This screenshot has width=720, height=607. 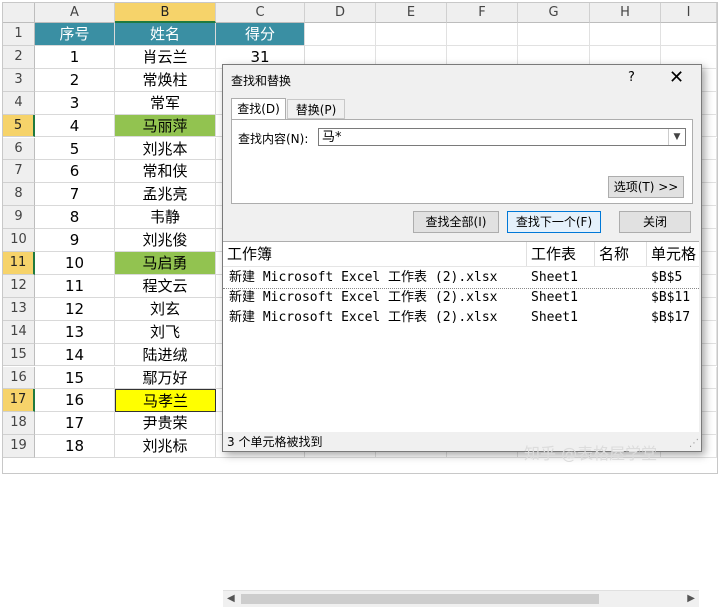 What do you see at coordinates (19, 195) in the screenshot?
I see `row-header: 8` at bounding box center [19, 195].